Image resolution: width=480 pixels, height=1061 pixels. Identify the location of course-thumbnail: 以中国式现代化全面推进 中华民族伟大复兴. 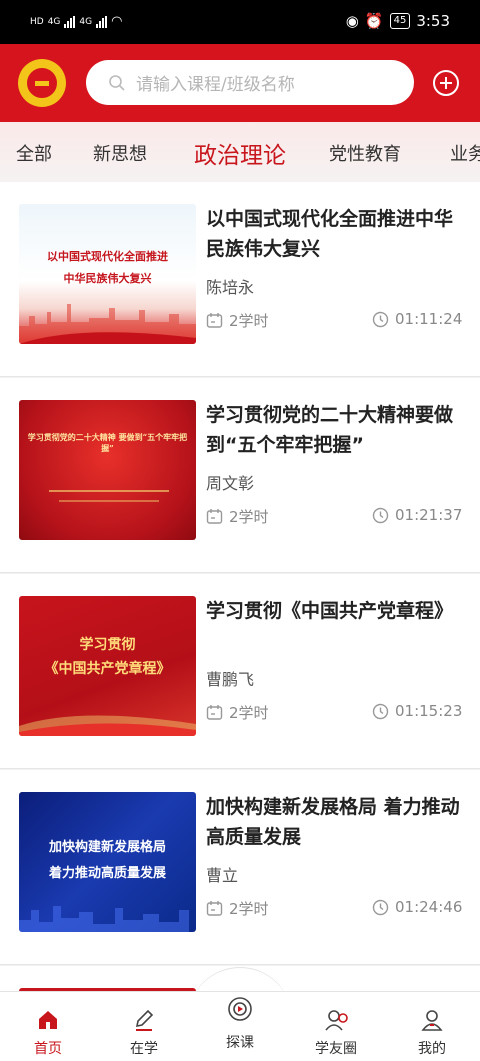
(107, 274).